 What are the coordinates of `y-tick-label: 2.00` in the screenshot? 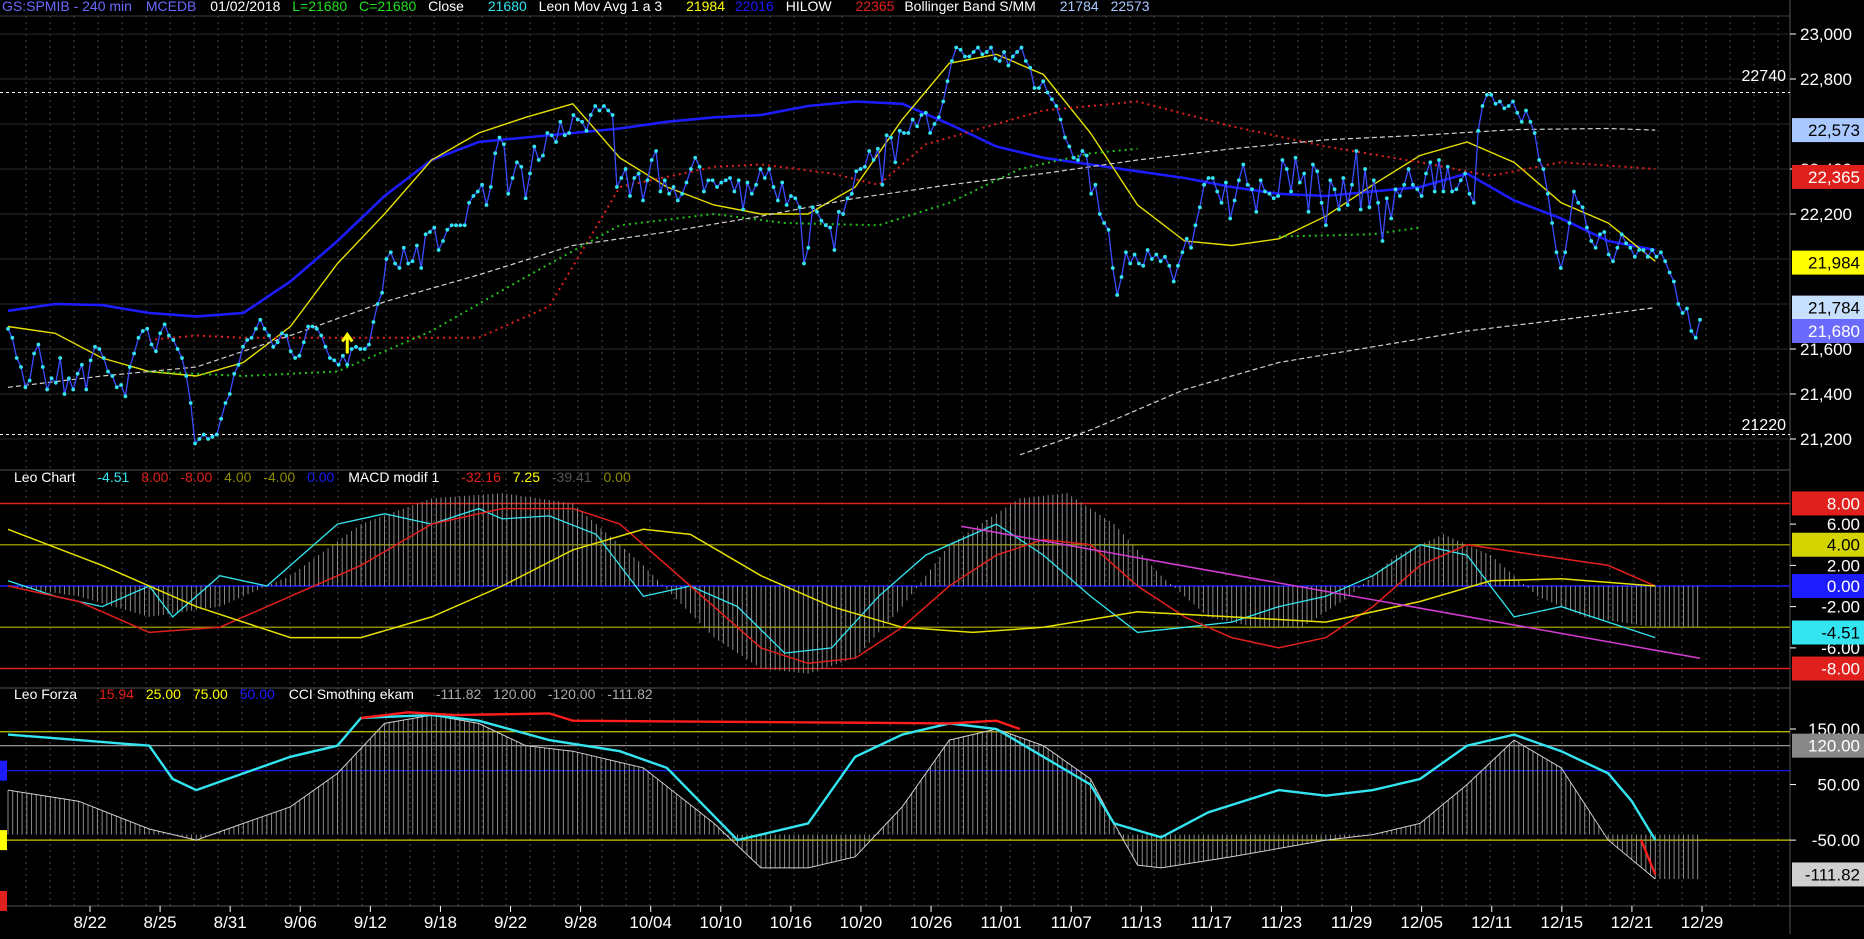 It's located at (1843, 565).